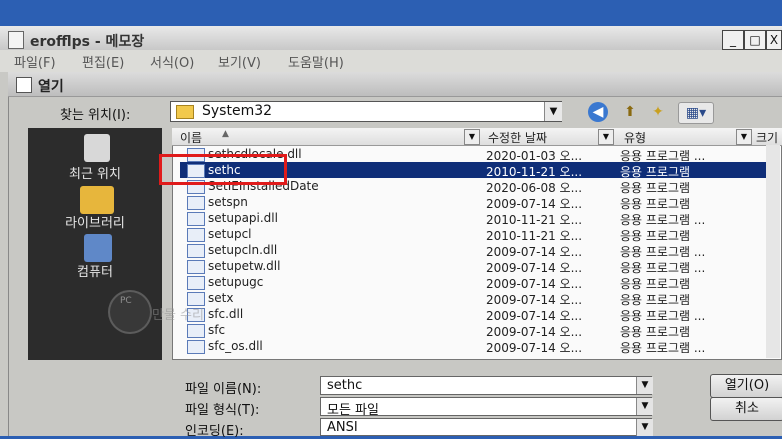  I want to click on dialog-icon, so click(24, 85).